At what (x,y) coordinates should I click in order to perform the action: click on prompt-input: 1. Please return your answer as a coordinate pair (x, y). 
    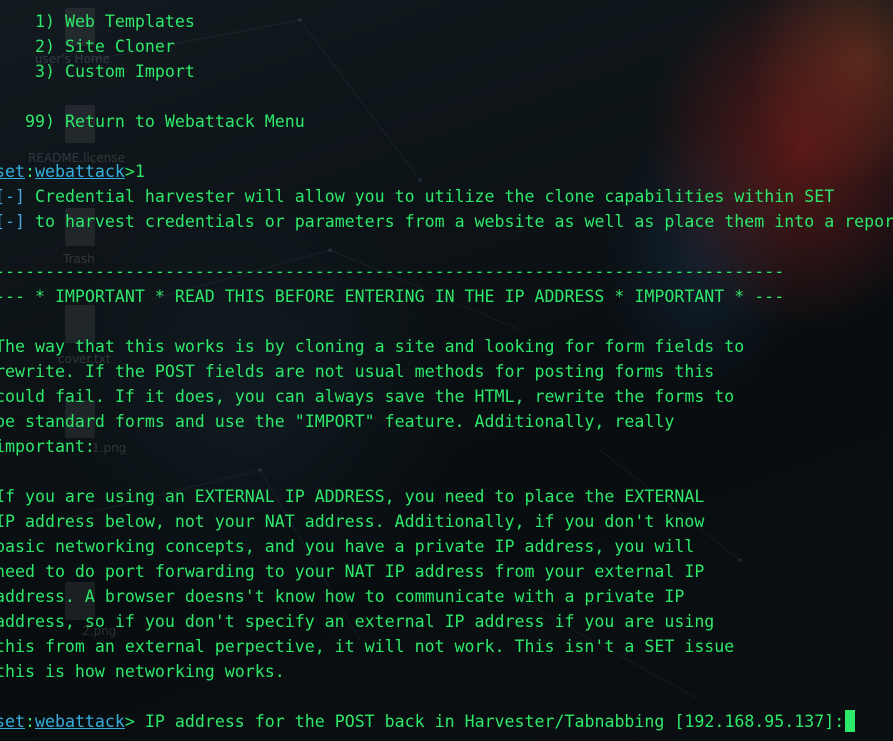
    Looking at the image, I should click on (139, 171).